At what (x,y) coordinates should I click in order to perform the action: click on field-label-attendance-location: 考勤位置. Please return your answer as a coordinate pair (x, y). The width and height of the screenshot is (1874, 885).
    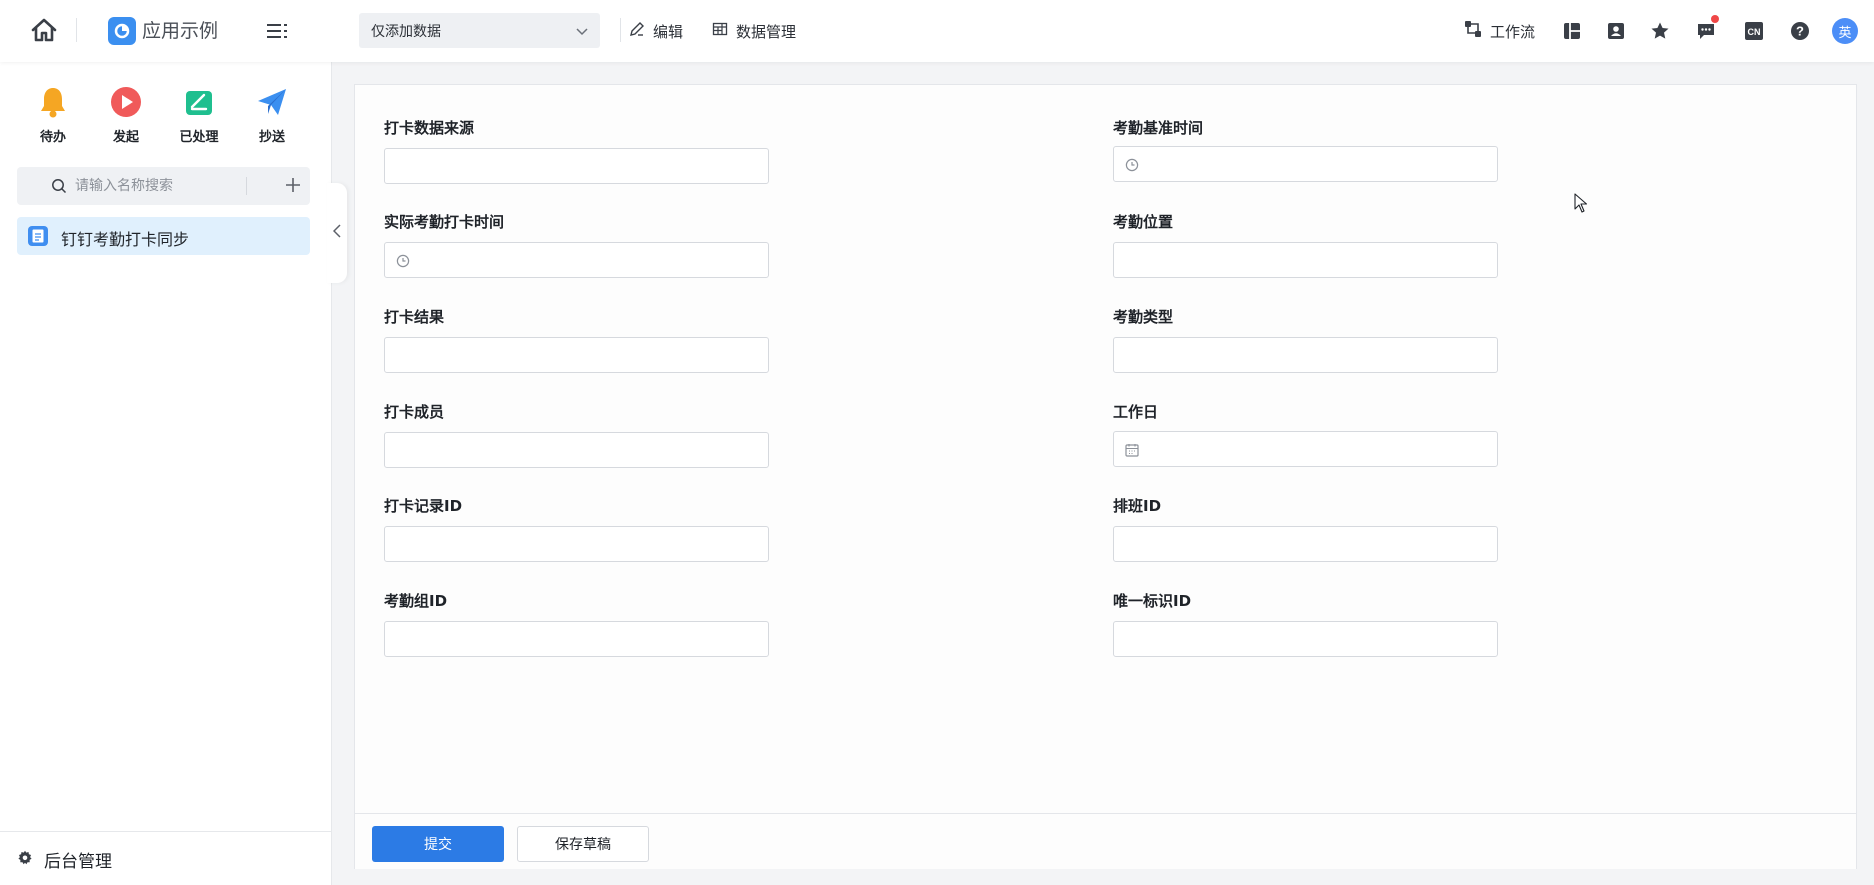
    Looking at the image, I should click on (1143, 222).